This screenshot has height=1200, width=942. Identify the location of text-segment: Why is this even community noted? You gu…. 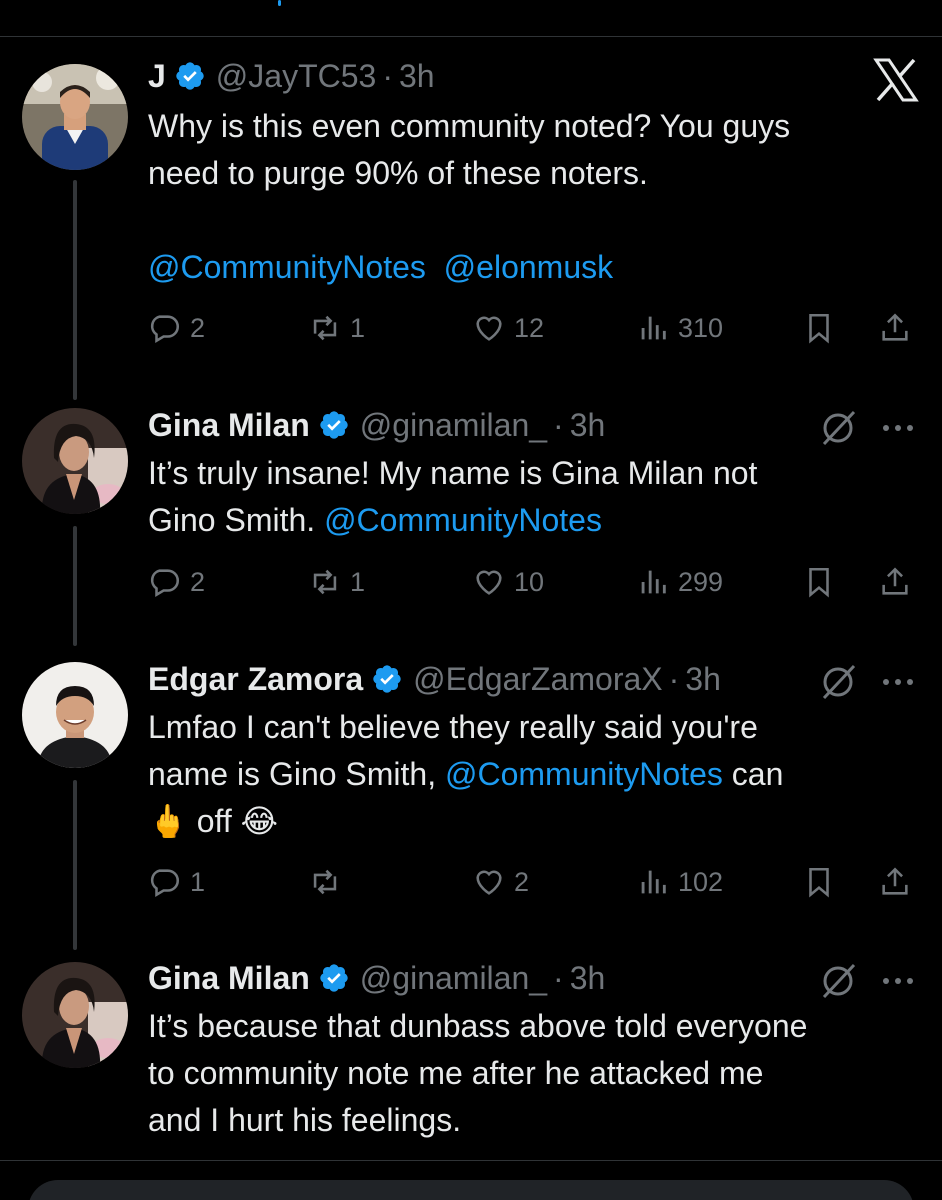
(469, 126).